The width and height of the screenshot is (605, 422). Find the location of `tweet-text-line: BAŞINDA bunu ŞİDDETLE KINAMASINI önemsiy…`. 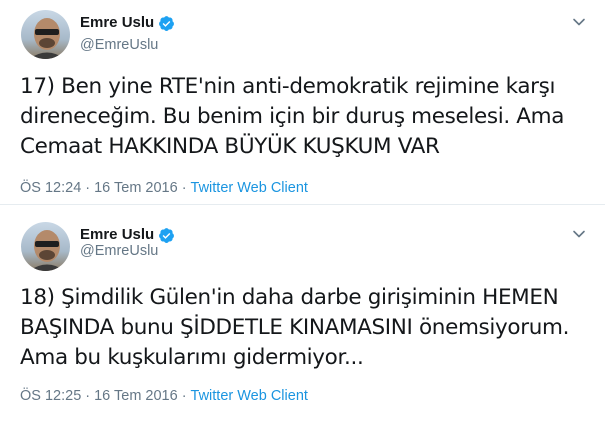

tweet-text-line: BAŞINDA bunu ŞİDDETLE KINAMASINI önemsiy… is located at coordinates (295, 327).